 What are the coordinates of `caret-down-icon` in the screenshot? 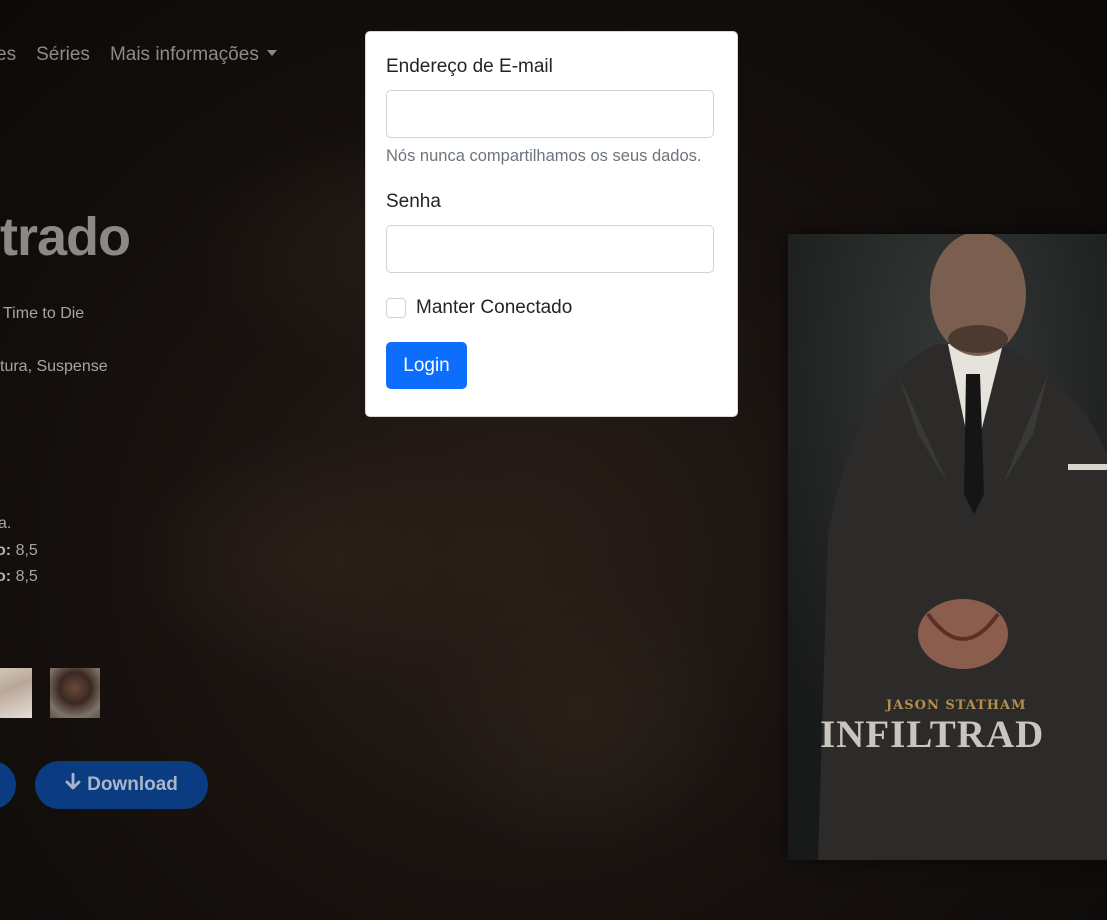 It's located at (271, 52).